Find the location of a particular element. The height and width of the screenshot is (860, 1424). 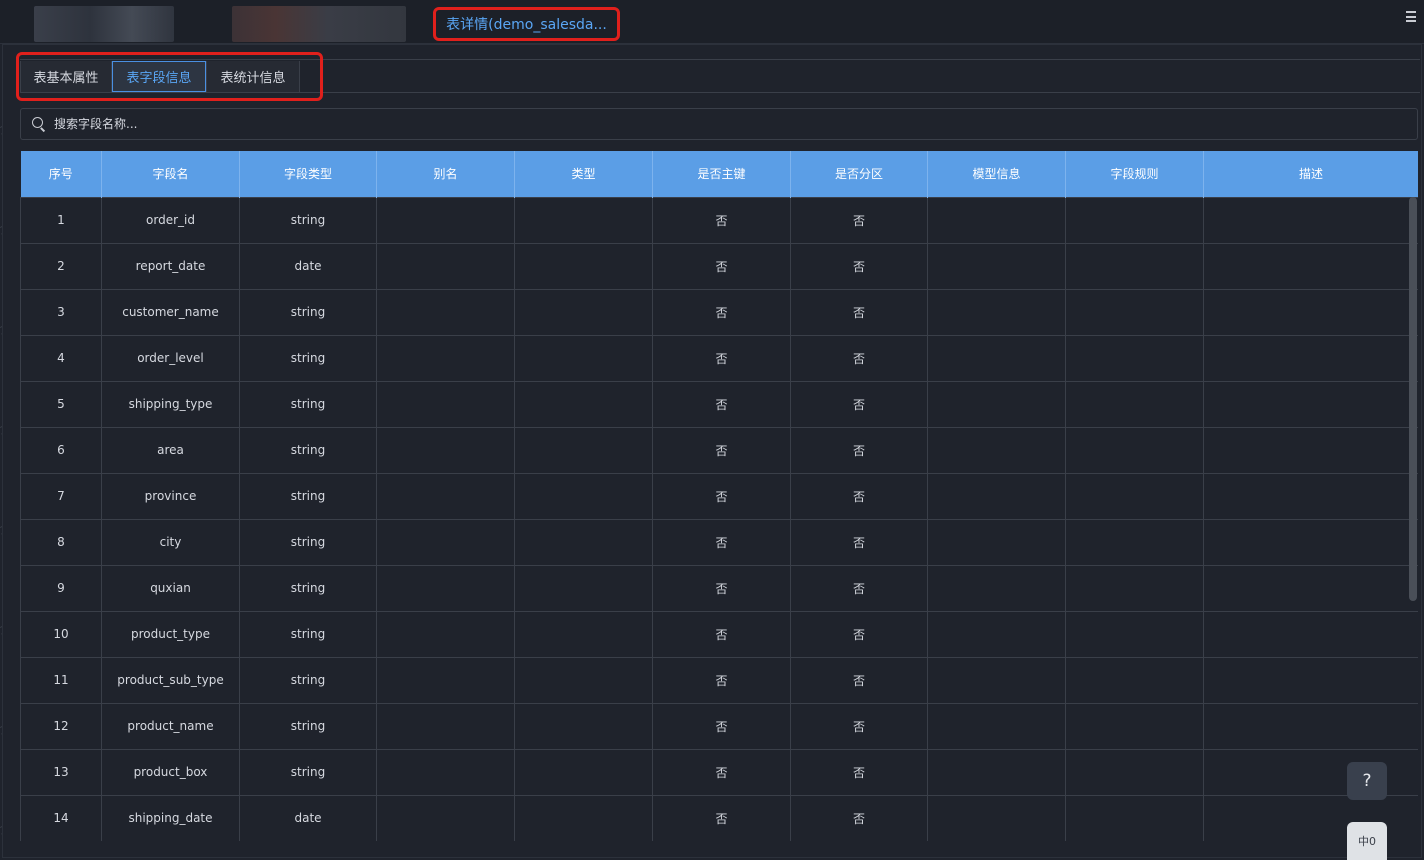

search-input is located at coordinates (354, 124).